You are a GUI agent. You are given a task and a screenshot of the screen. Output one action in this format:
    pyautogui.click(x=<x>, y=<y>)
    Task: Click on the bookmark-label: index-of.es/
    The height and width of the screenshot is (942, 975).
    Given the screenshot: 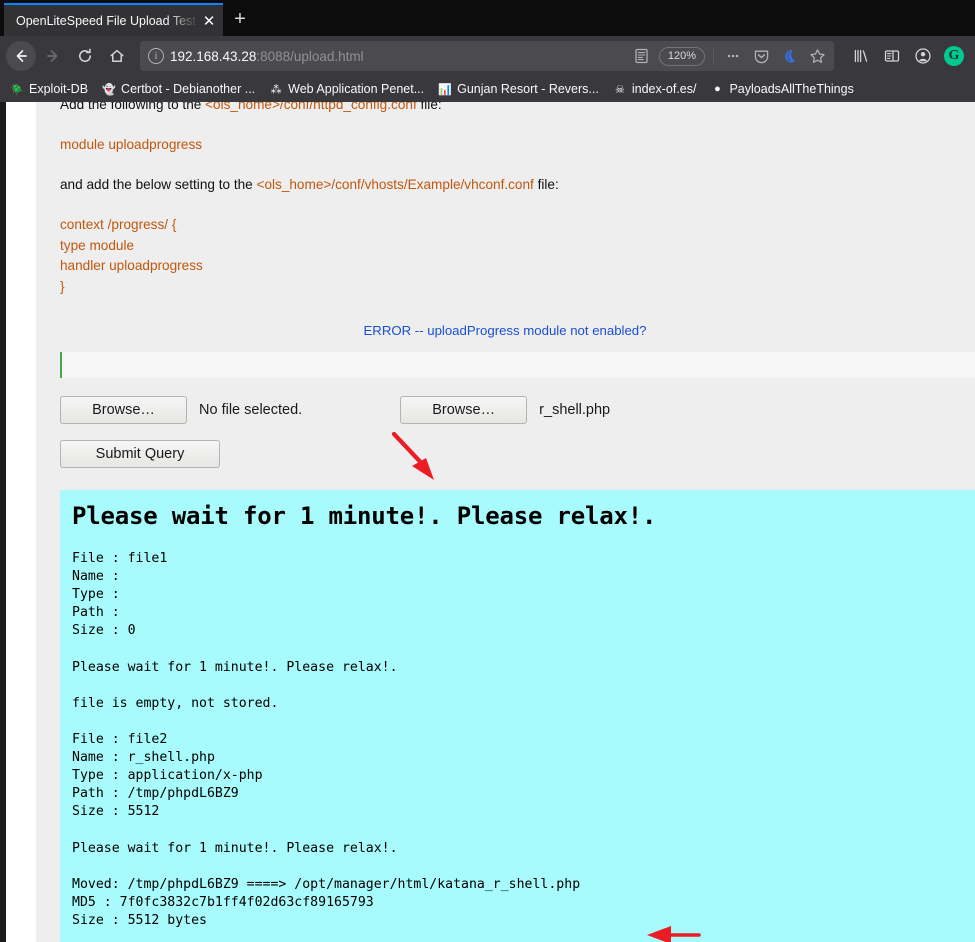 What is the action you would take?
    pyautogui.click(x=664, y=89)
    